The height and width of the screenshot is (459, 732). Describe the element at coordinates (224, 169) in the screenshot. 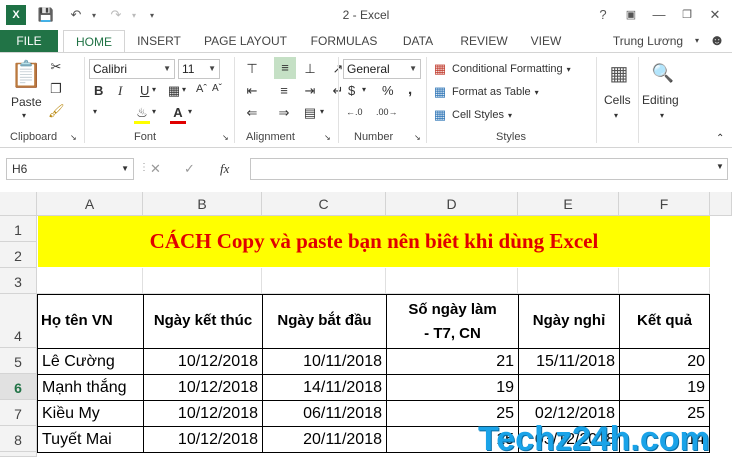

I see `insert-function-button: fx` at that location.